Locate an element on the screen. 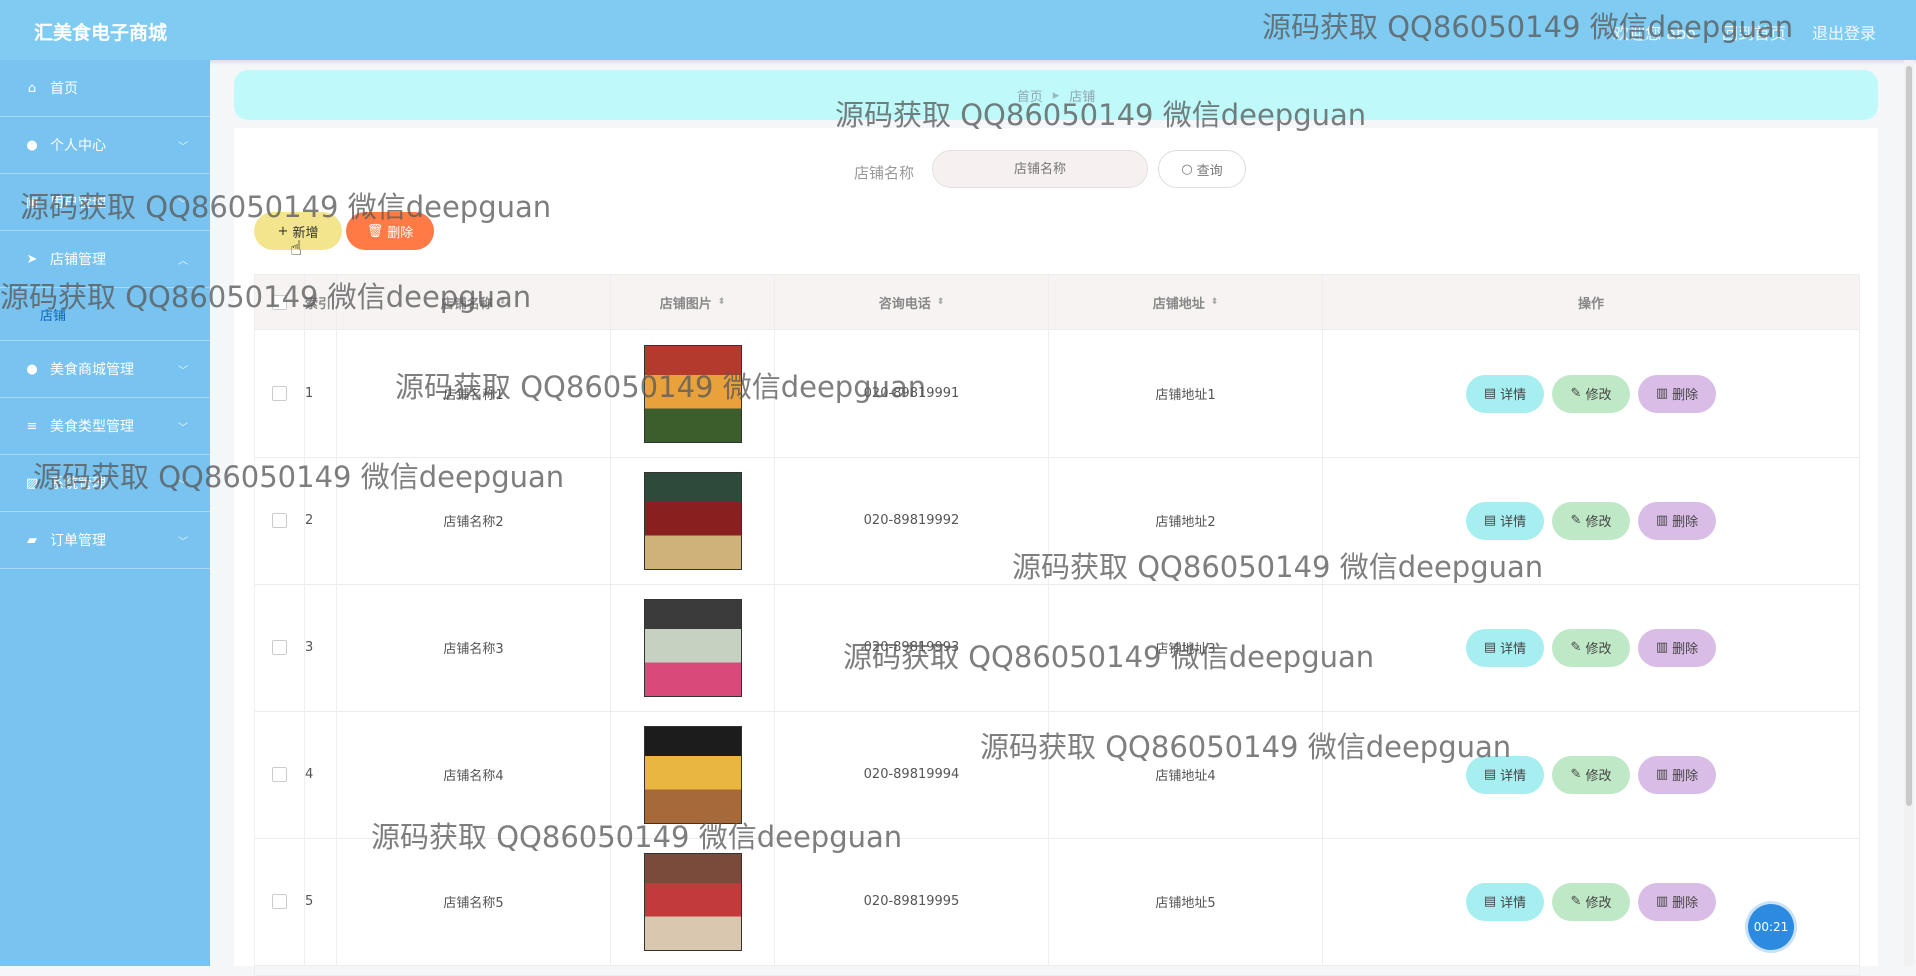 Image resolution: width=1916 pixels, height=976 pixels. sidebar-item-label: 个人中心 is located at coordinates (78, 146).